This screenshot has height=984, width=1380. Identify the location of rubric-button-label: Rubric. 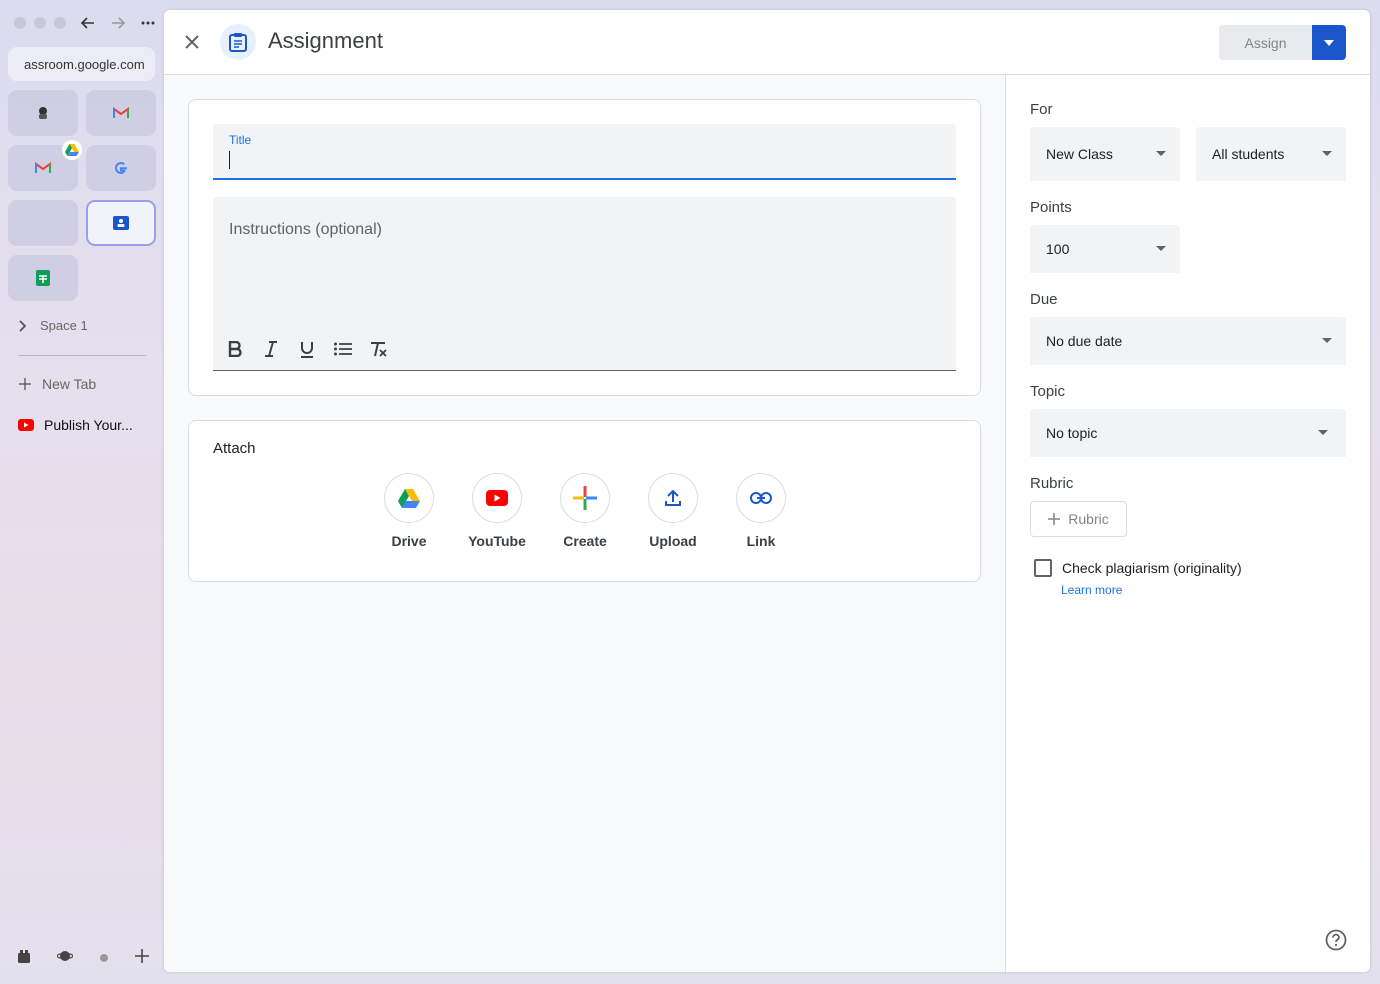
(1088, 519).